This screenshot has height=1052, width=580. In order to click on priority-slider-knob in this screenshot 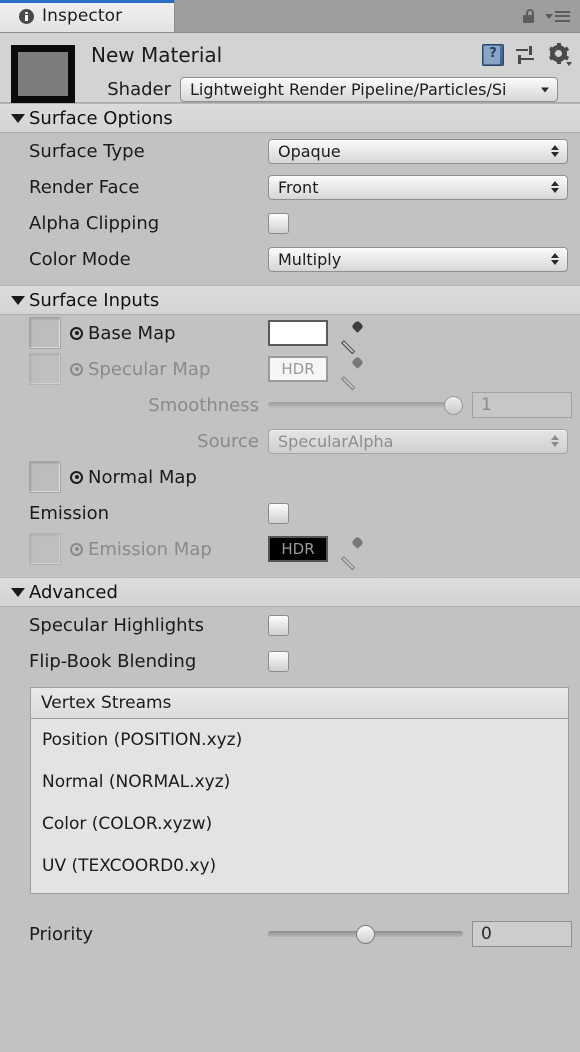, I will do `click(365, 934)`.